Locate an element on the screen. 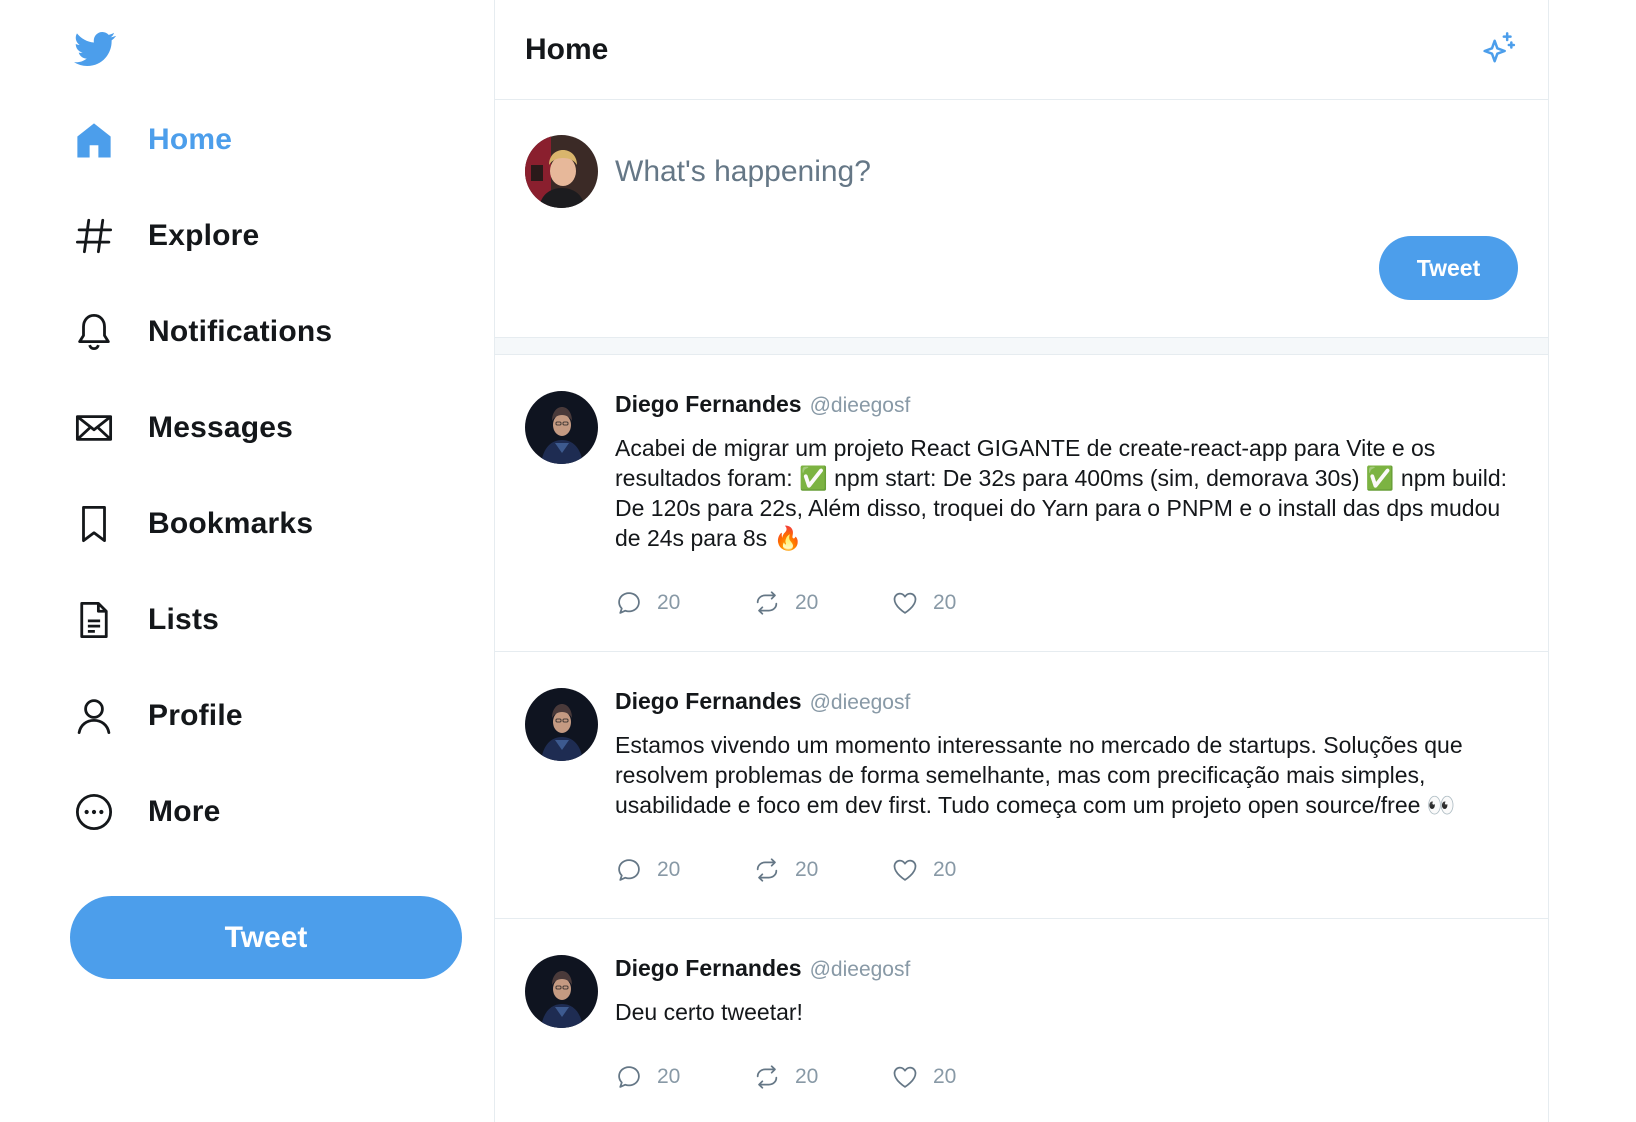 The image size is (1636, 1122). nav-label-notifications: Notifications is located at coordinates (240, 331).